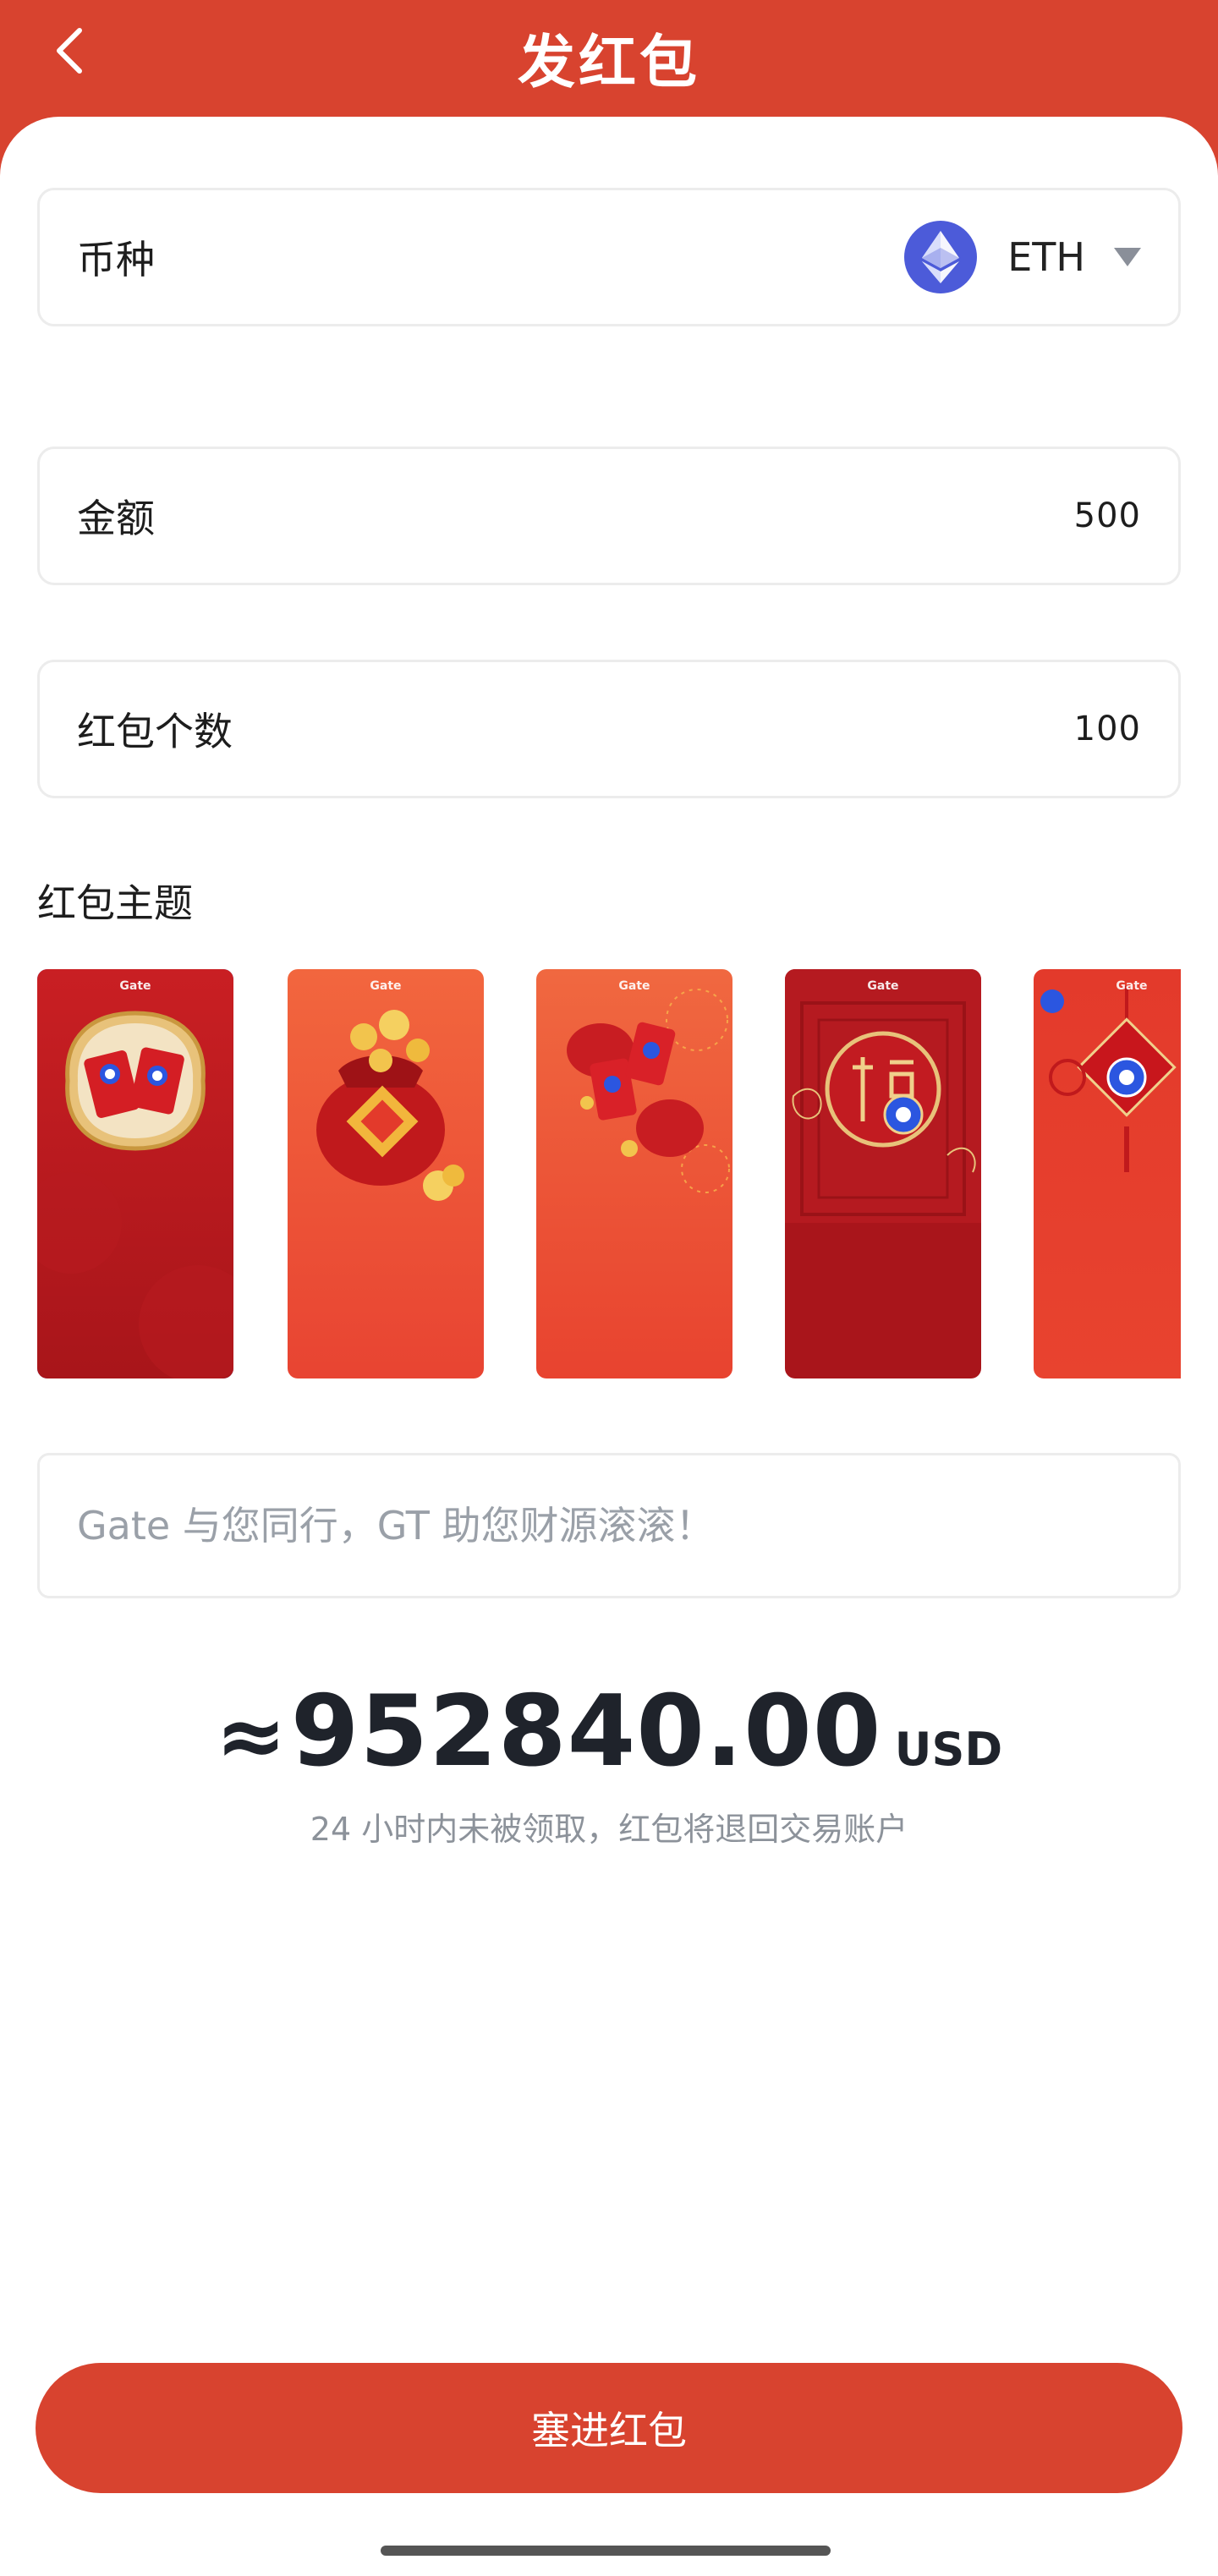  Describe the element at coordinates (586, 1731) in the screenshot. I see `total-value: 952840.00` at that location.